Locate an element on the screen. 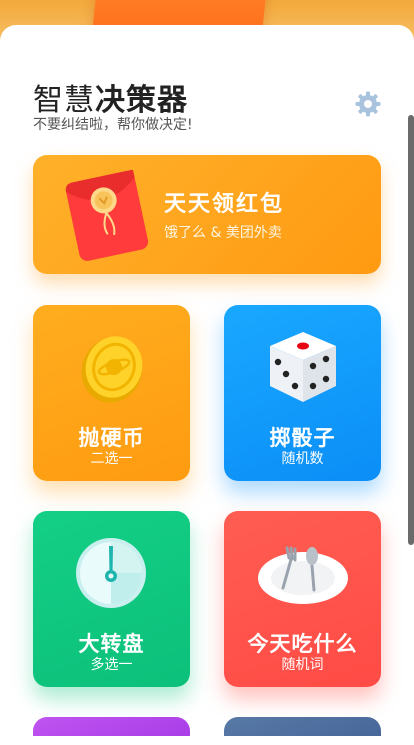  what-to-eat-subtitle: 随机词 is located at coordinates (302, 665).